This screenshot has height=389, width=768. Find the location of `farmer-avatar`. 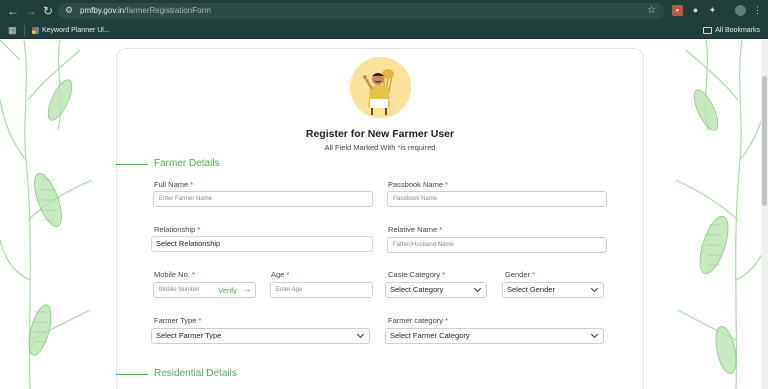

farmer-avatar is located at coordinates (380, 87).